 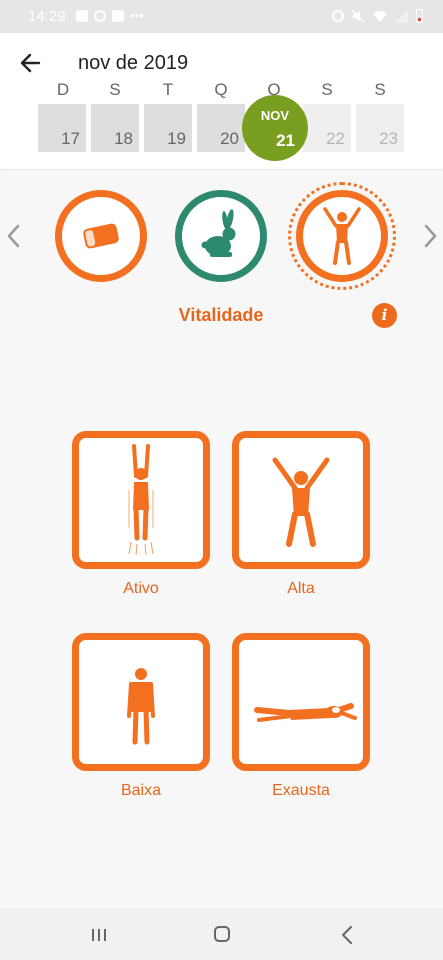 What do you see at coordinates (338, 16) in the screenshot?
I see `alarm-icon` at bounding box center [338, 16].